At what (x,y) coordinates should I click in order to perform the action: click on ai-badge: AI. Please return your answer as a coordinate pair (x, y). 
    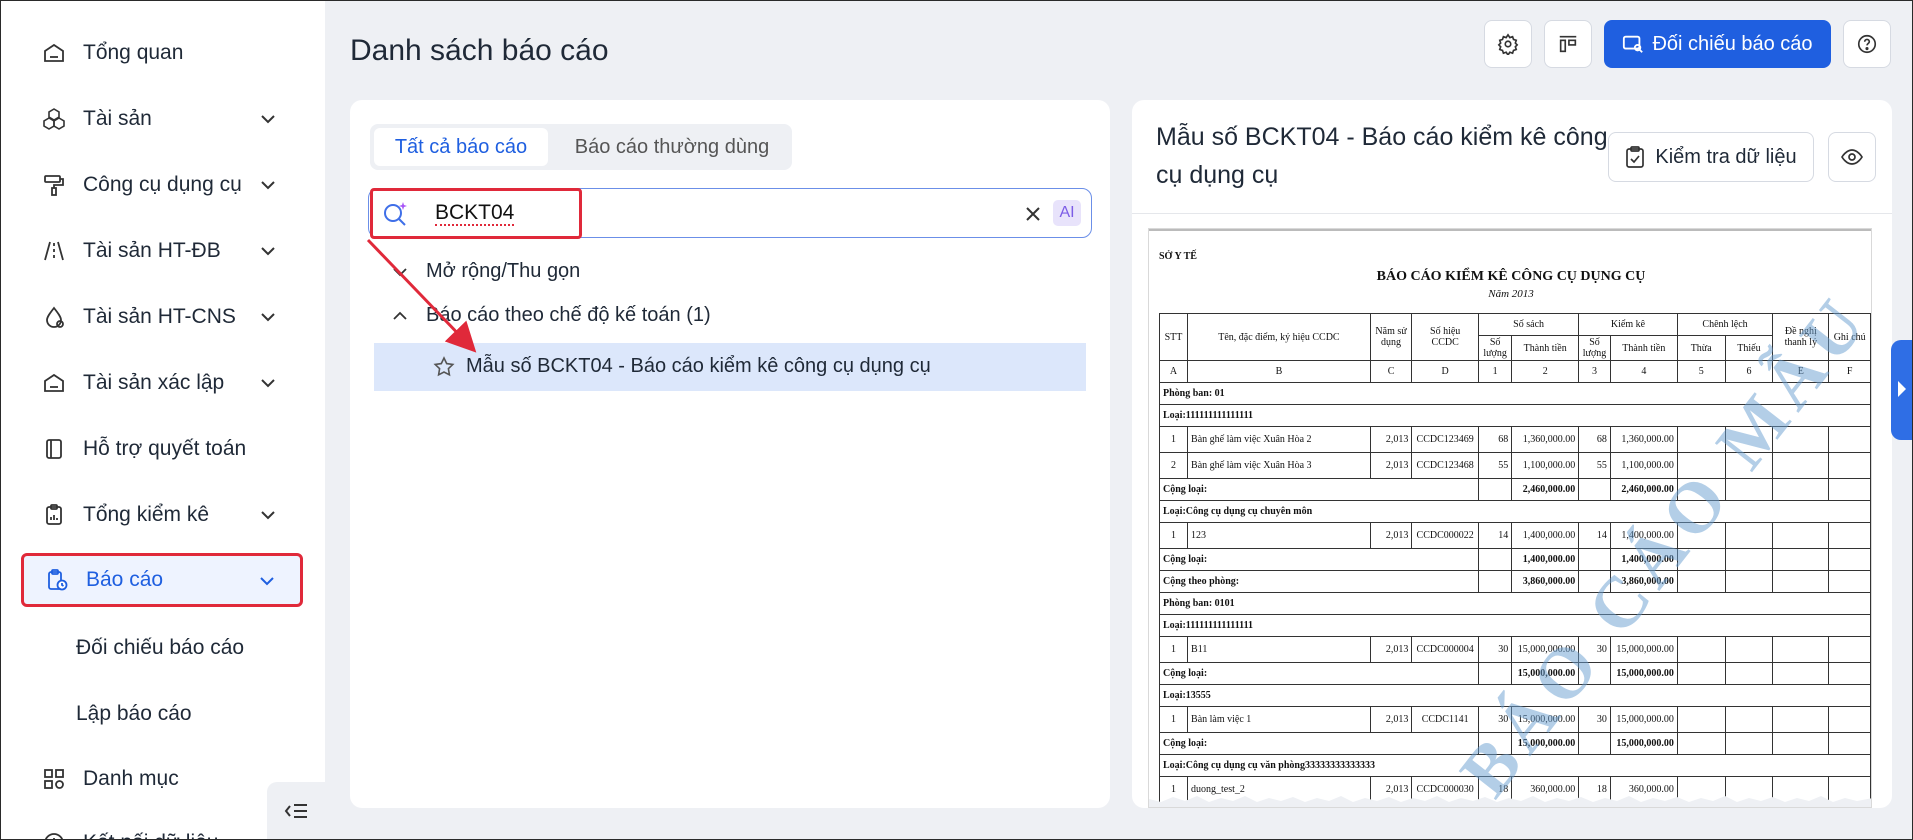
    Looking at the image, I should click on (1067, 213).